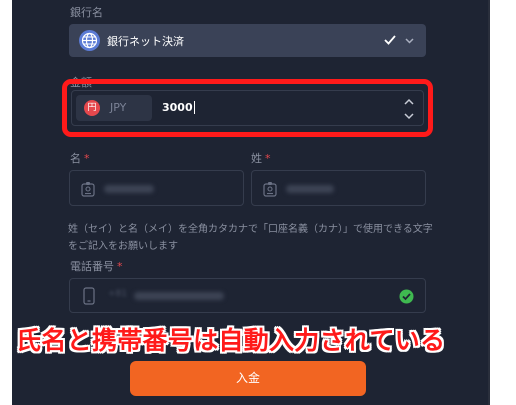 The image size is (516, 405). Describe the element at coordinates (86, 12) in the screenshot. I see `bank-label: 銀行名` at that location.